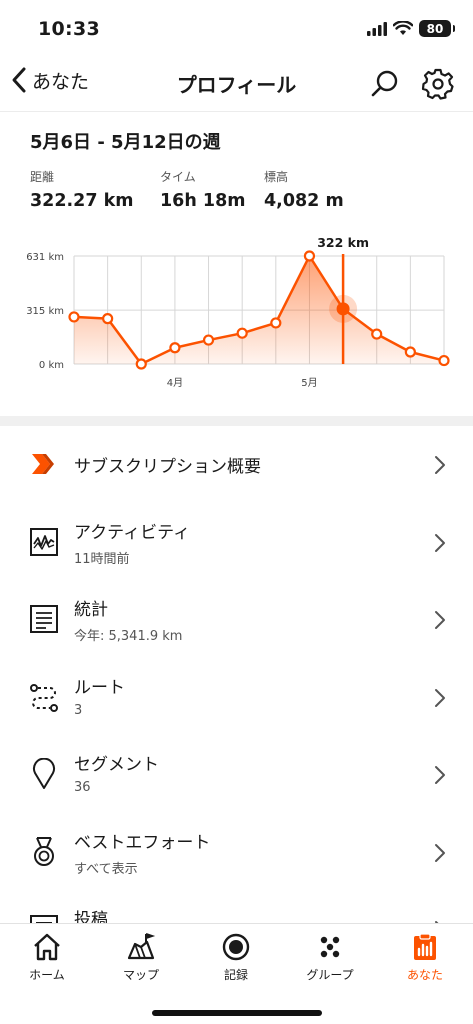 Image resolution: width=473 pixels, height=1024 pixels. I want to click on menu-text: 統計 今年: 5,341.9 km, so click(128, 619).